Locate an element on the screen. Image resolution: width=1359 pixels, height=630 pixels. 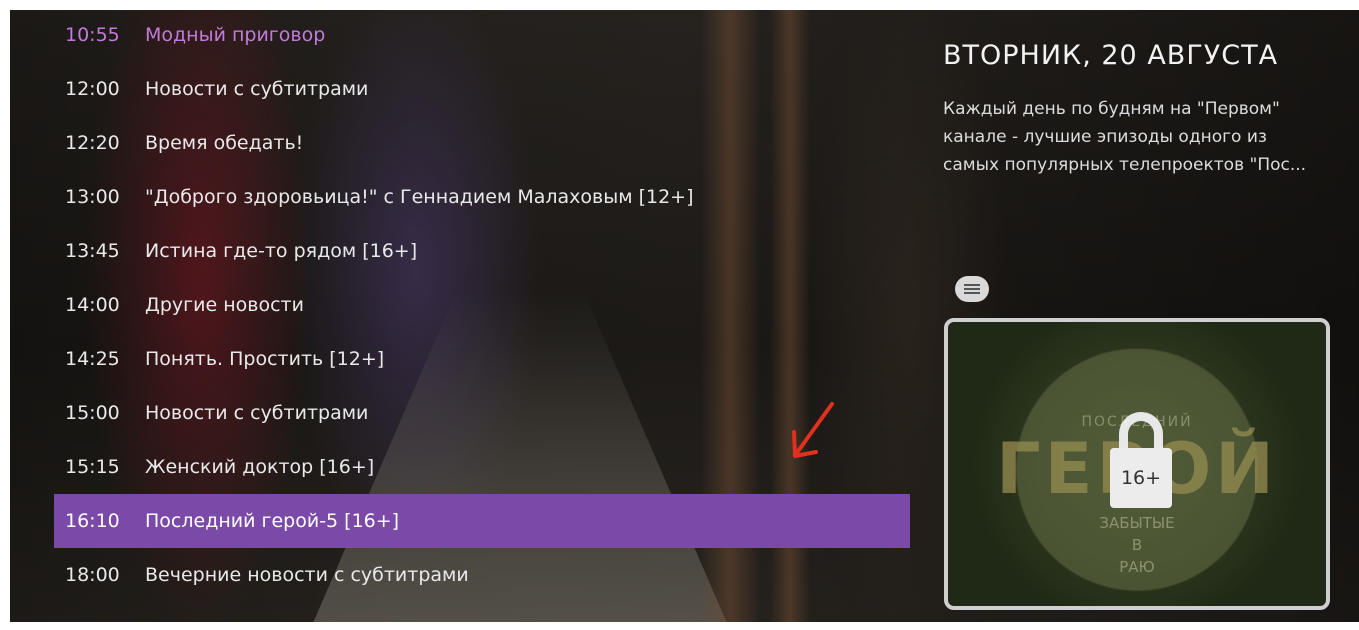
program-title: Женский доктор [16+] is located at coordinates (260, 467).